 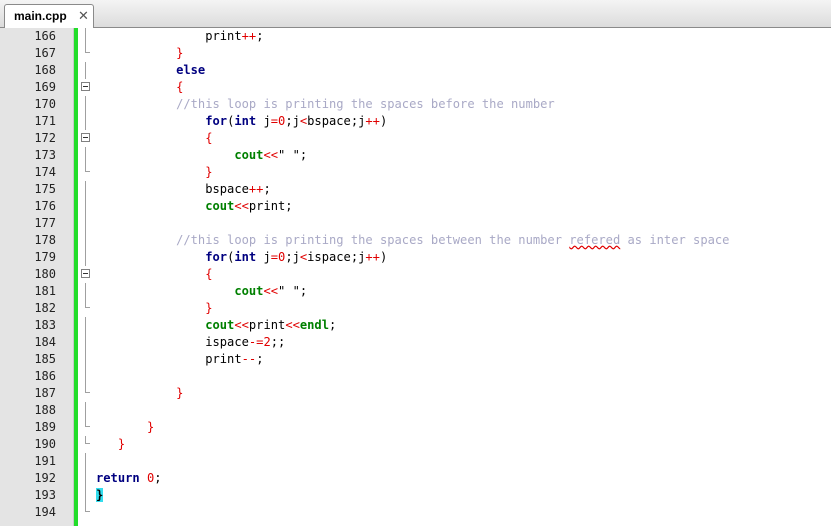 What do you see at coordinates (415, 308) in the screenshot?
I see `code-line: 182 }` at bounding box center [415, 308].